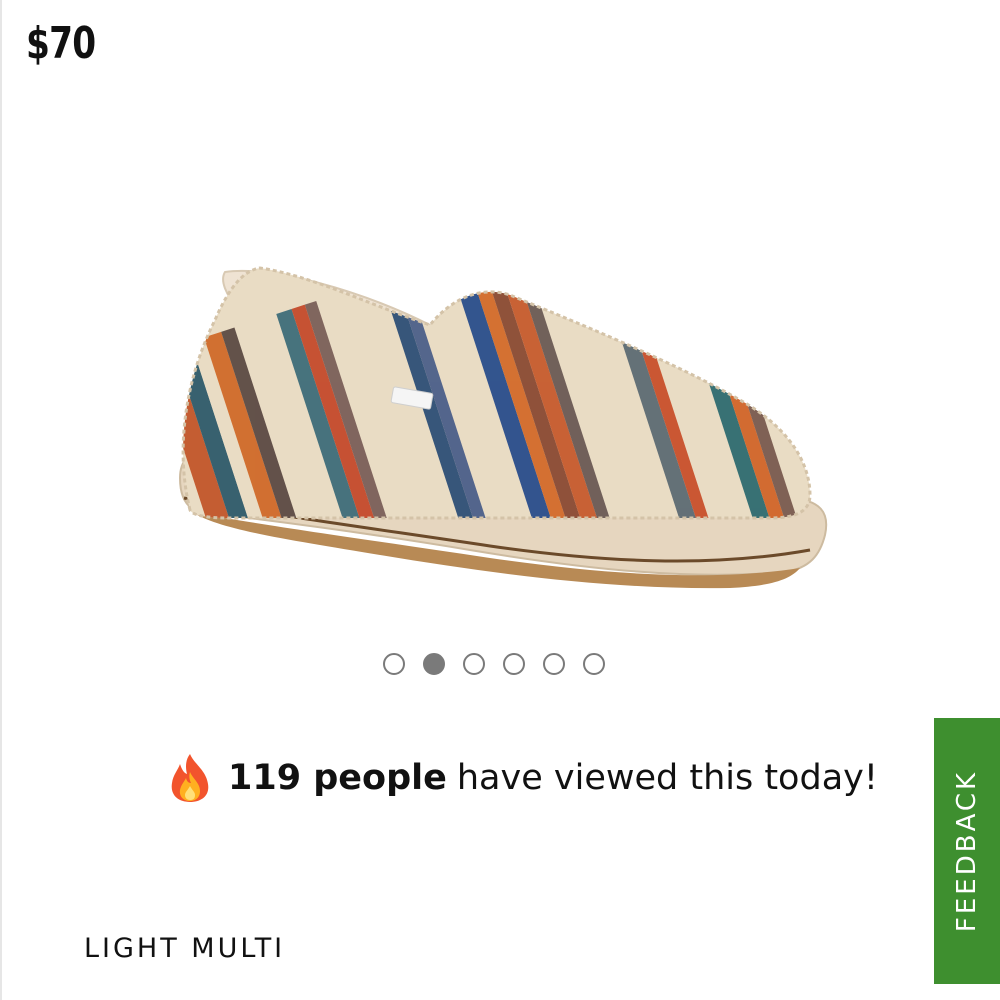  I want to click on product-price: $70, so click(61, 43).